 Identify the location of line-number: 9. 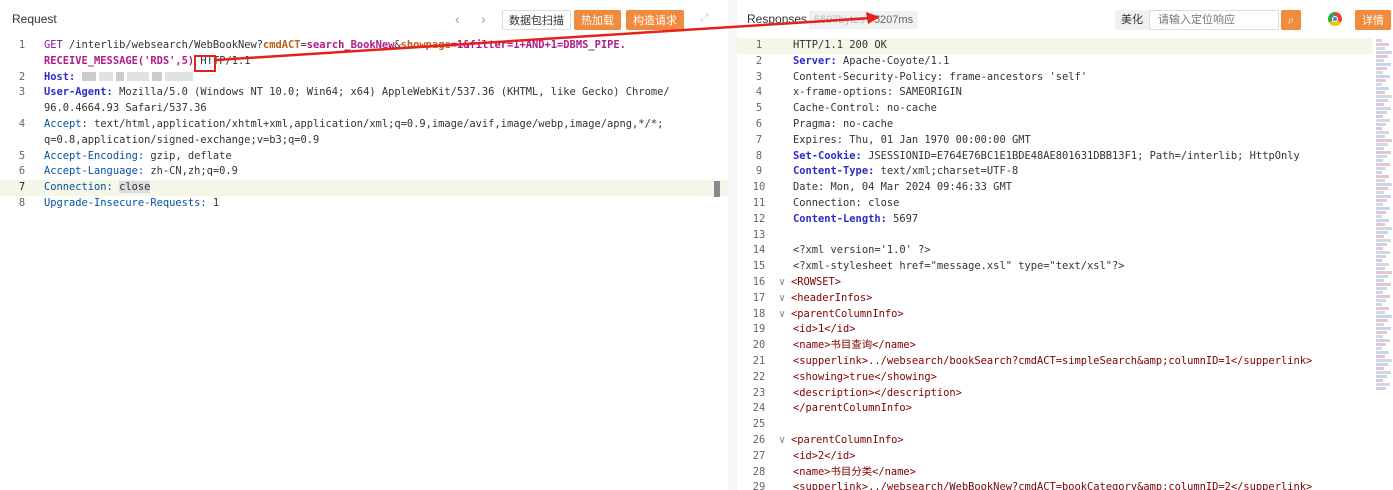
(759, 171).